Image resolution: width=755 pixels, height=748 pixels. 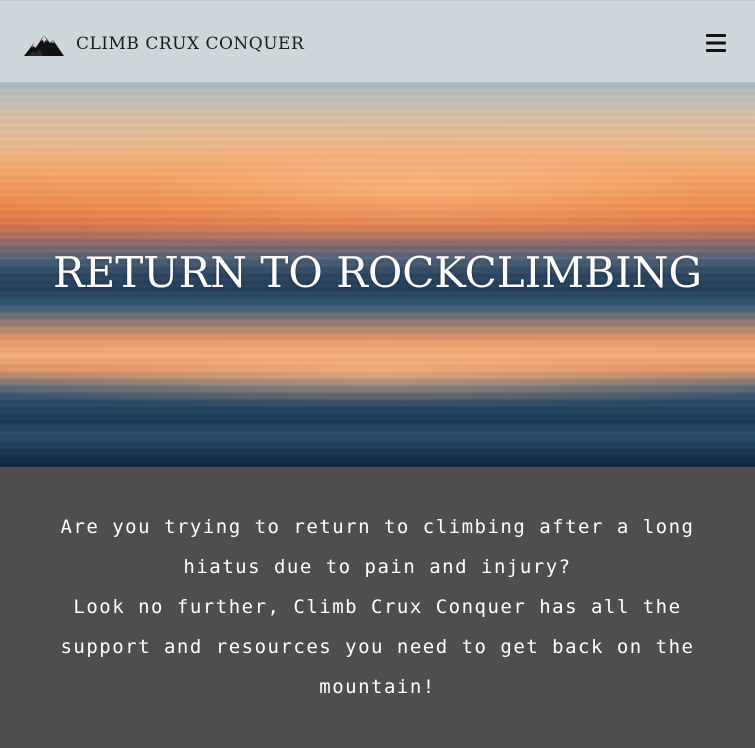 I want to click on brand-home-link: CLIMB CRUX CONQUER, so click(x=164, y=44).